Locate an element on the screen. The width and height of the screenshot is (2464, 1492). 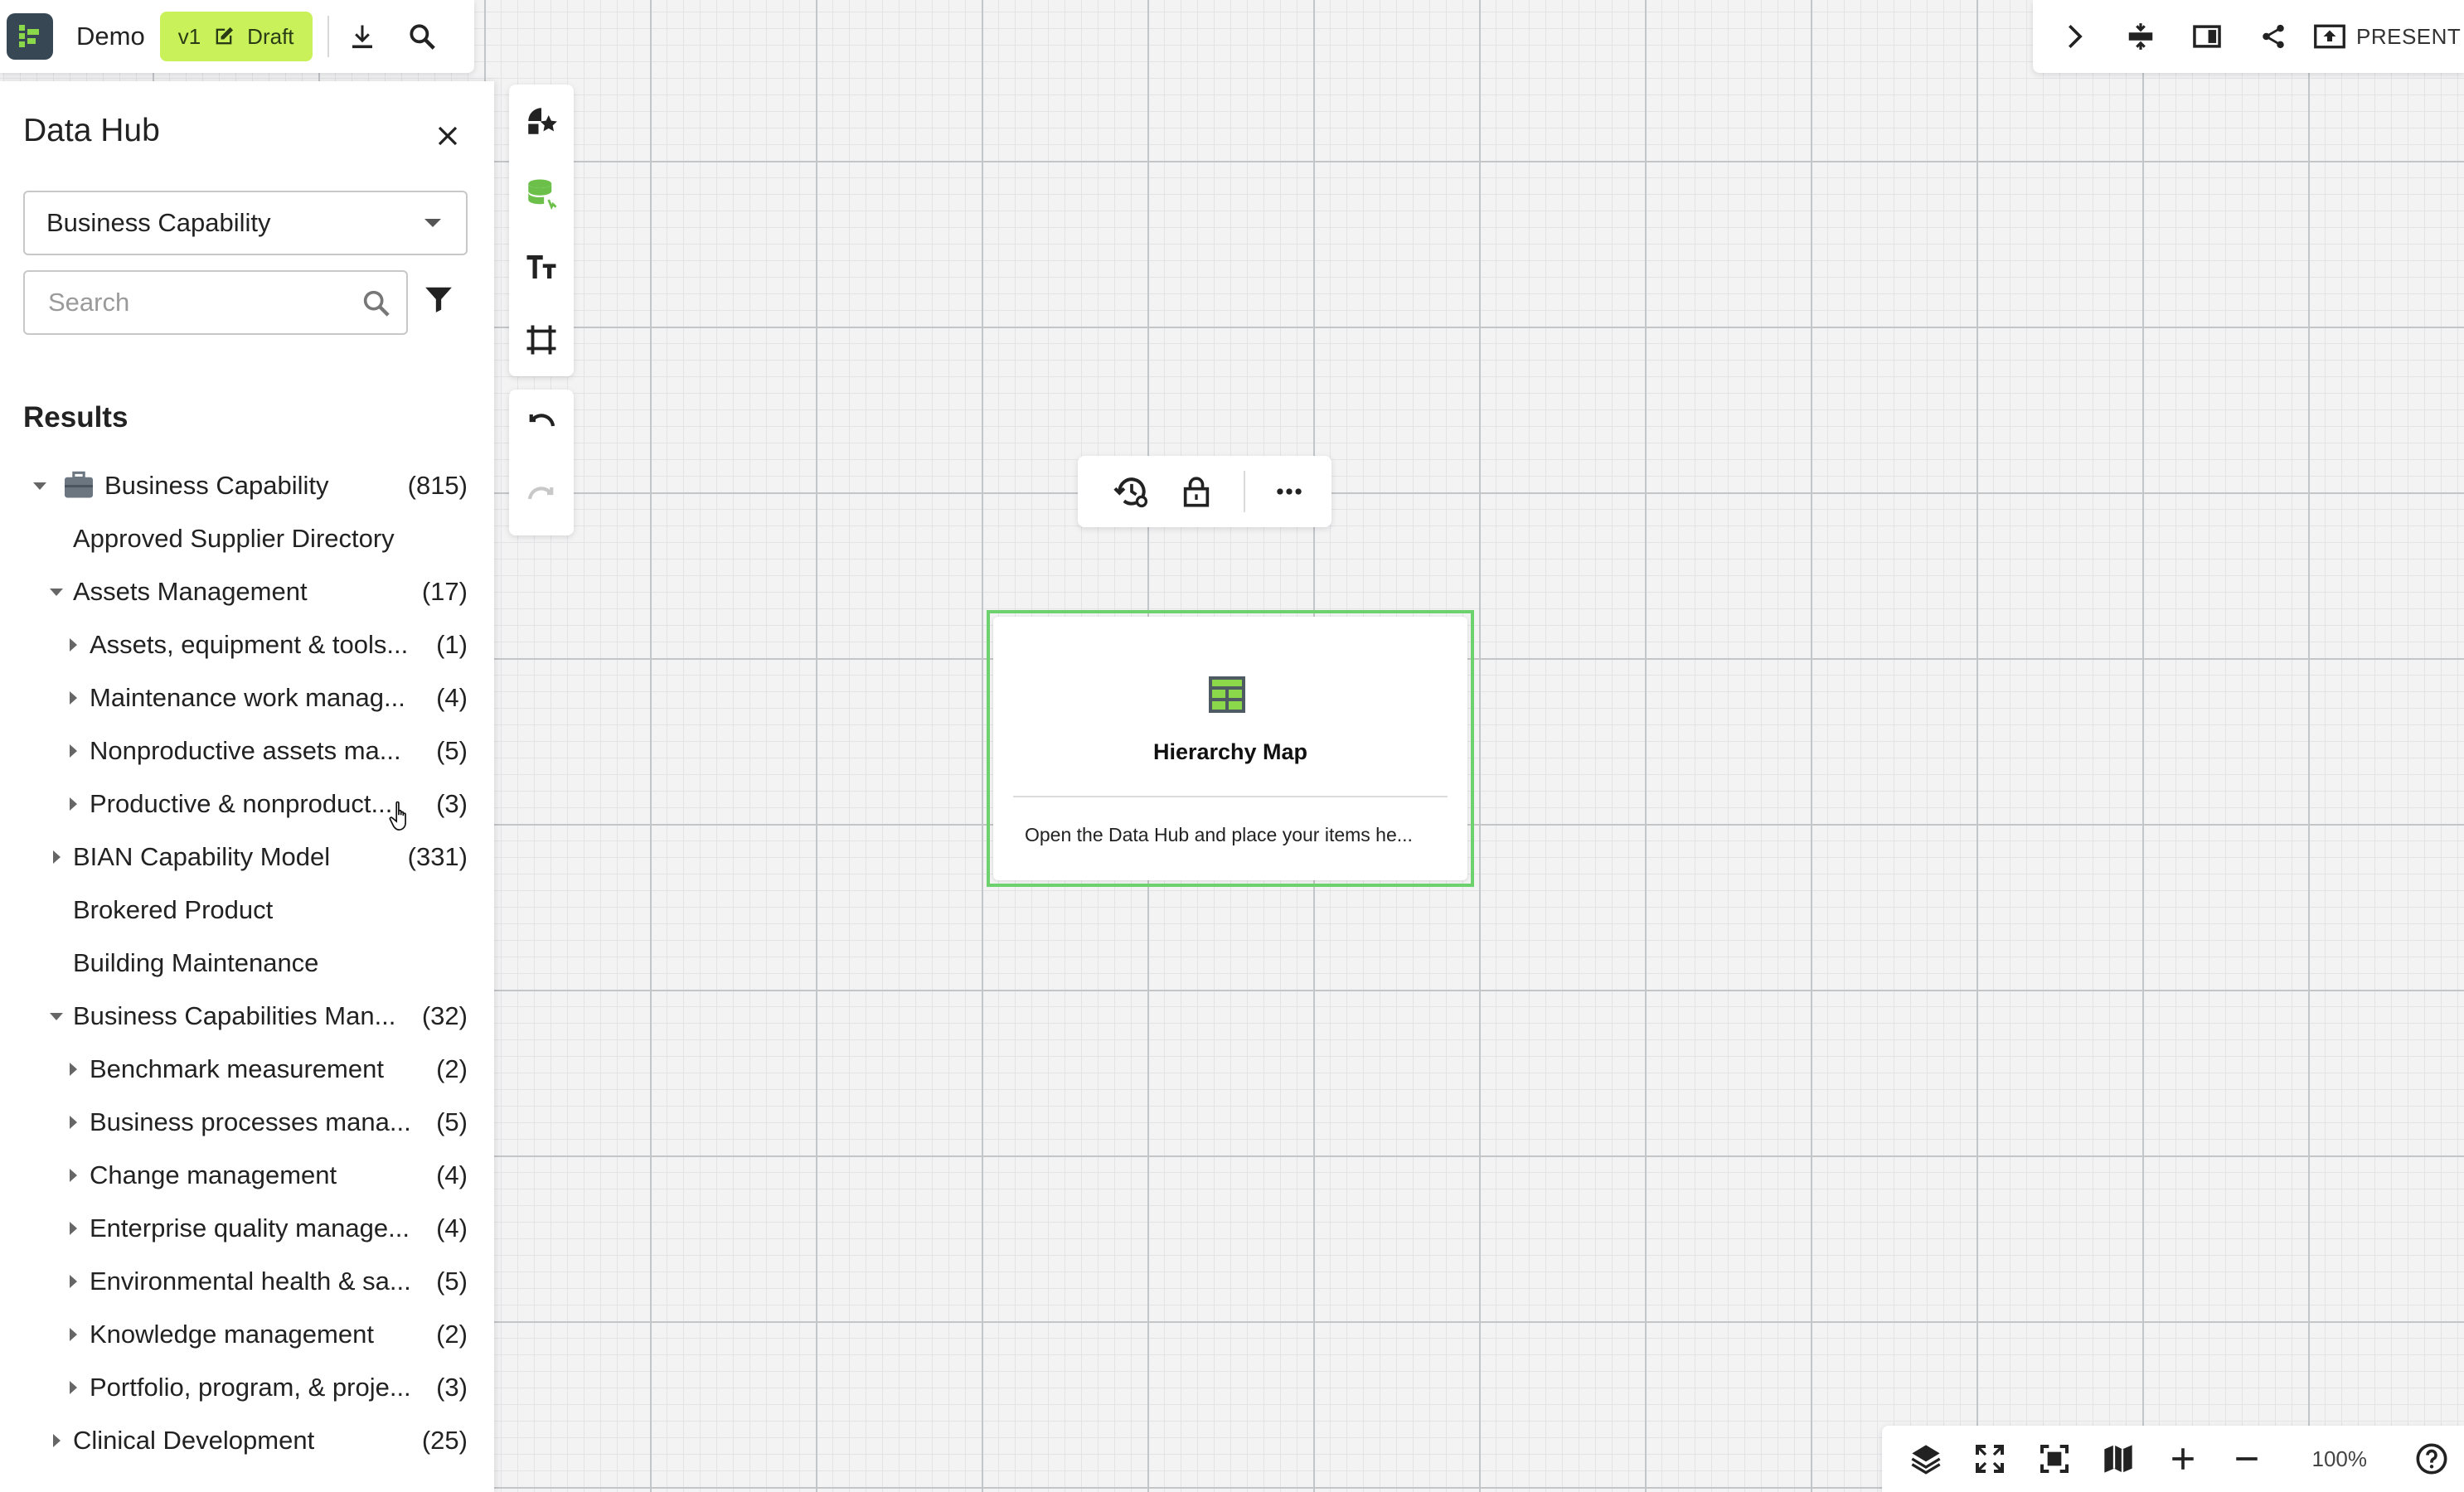
download-icon is located at coordinates (362, 37).